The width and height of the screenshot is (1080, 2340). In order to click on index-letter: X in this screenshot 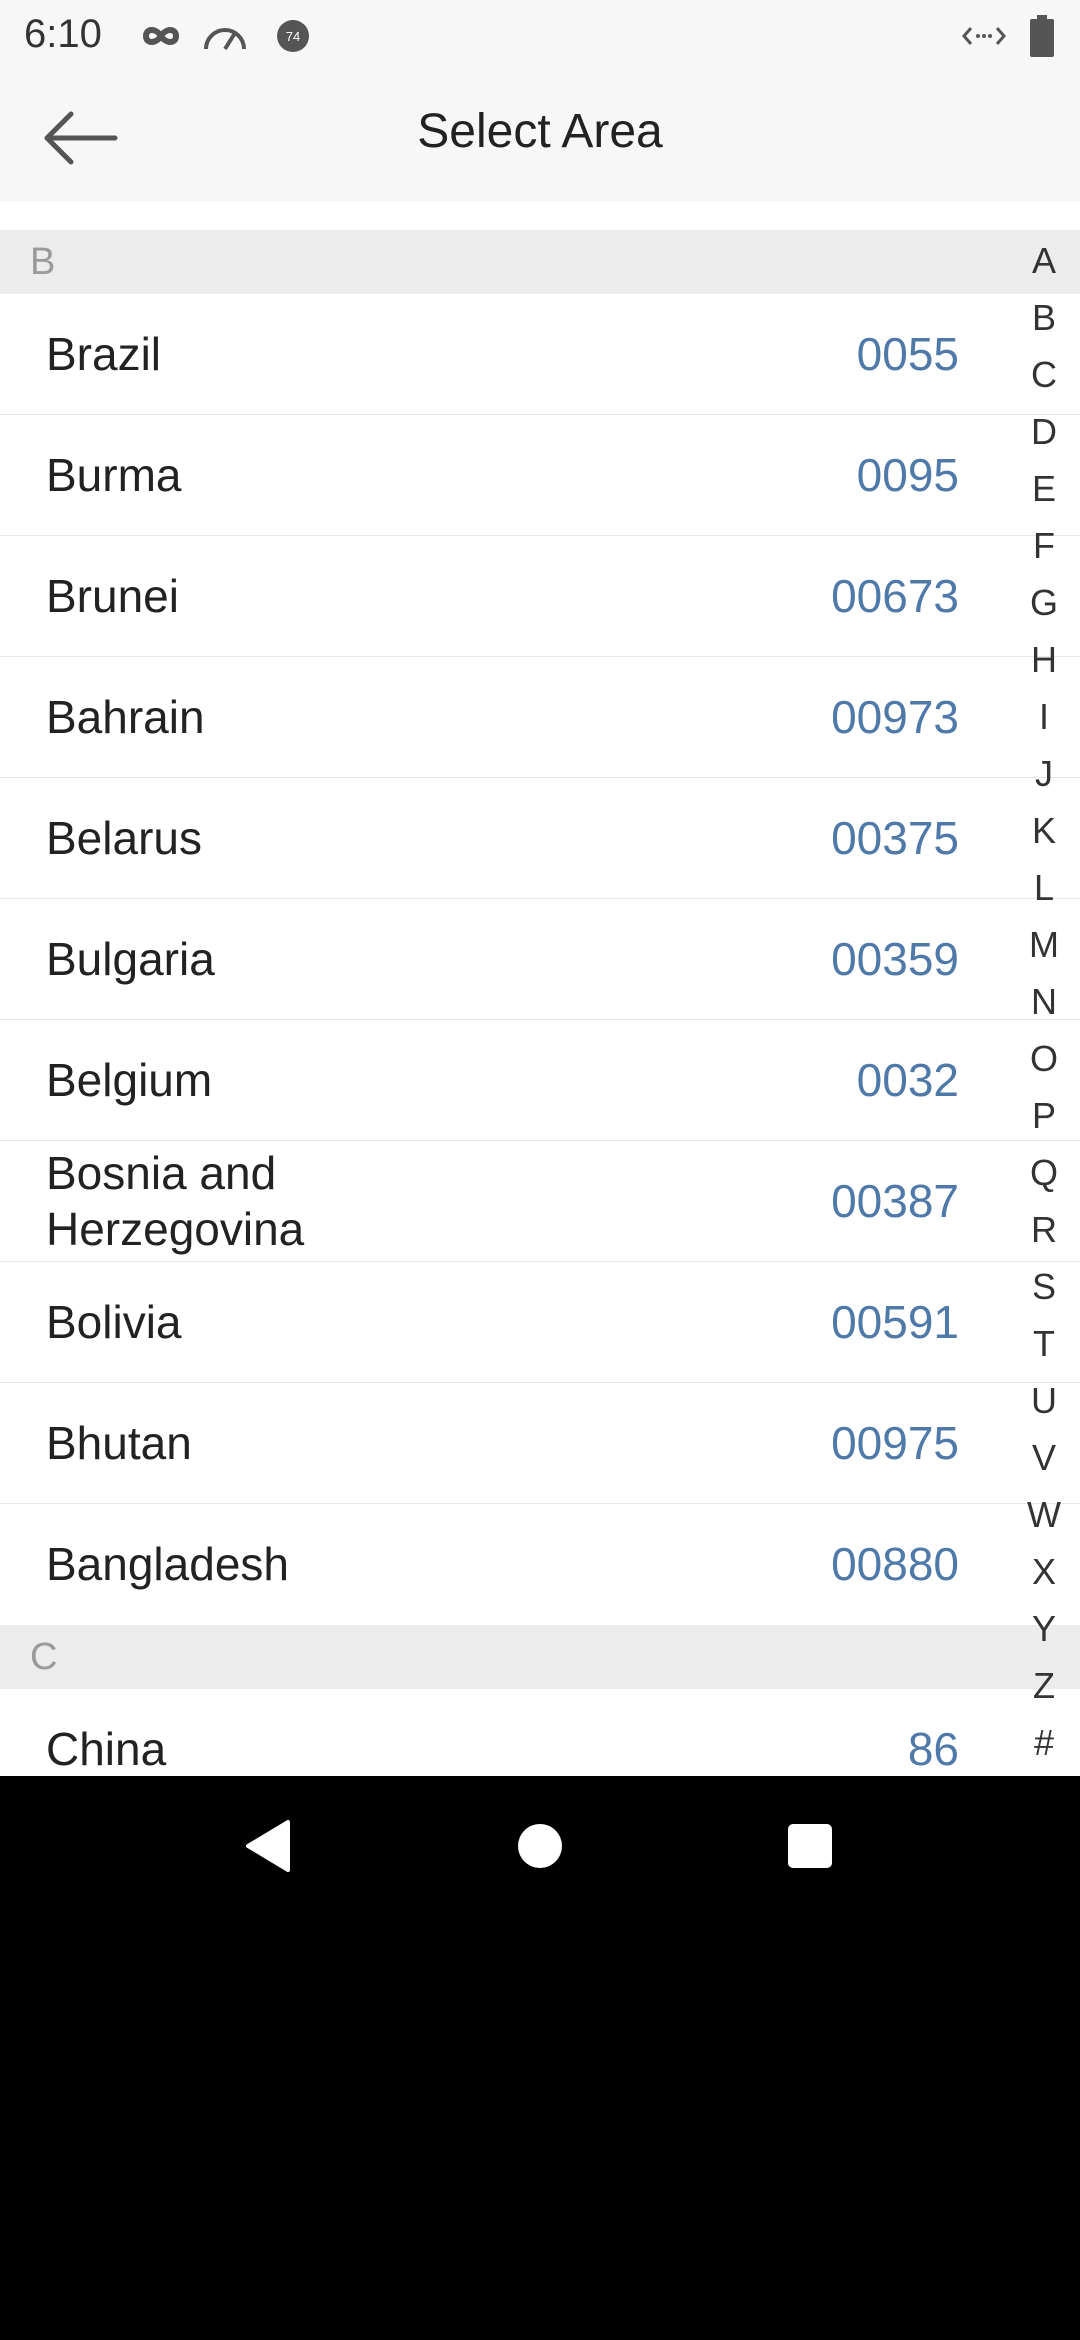, I will do `click(1044, 1571)`.